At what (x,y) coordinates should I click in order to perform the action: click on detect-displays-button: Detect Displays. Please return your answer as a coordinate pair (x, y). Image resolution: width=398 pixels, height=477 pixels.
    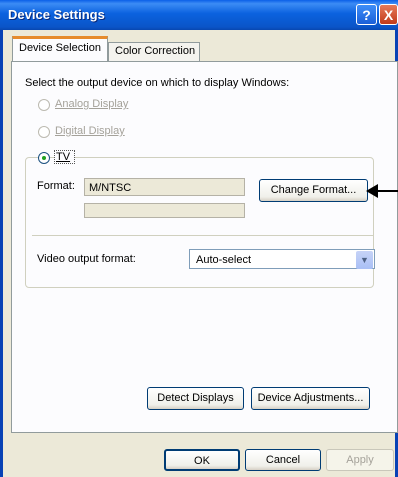
    Looking at the image, I should click on (195, 398).